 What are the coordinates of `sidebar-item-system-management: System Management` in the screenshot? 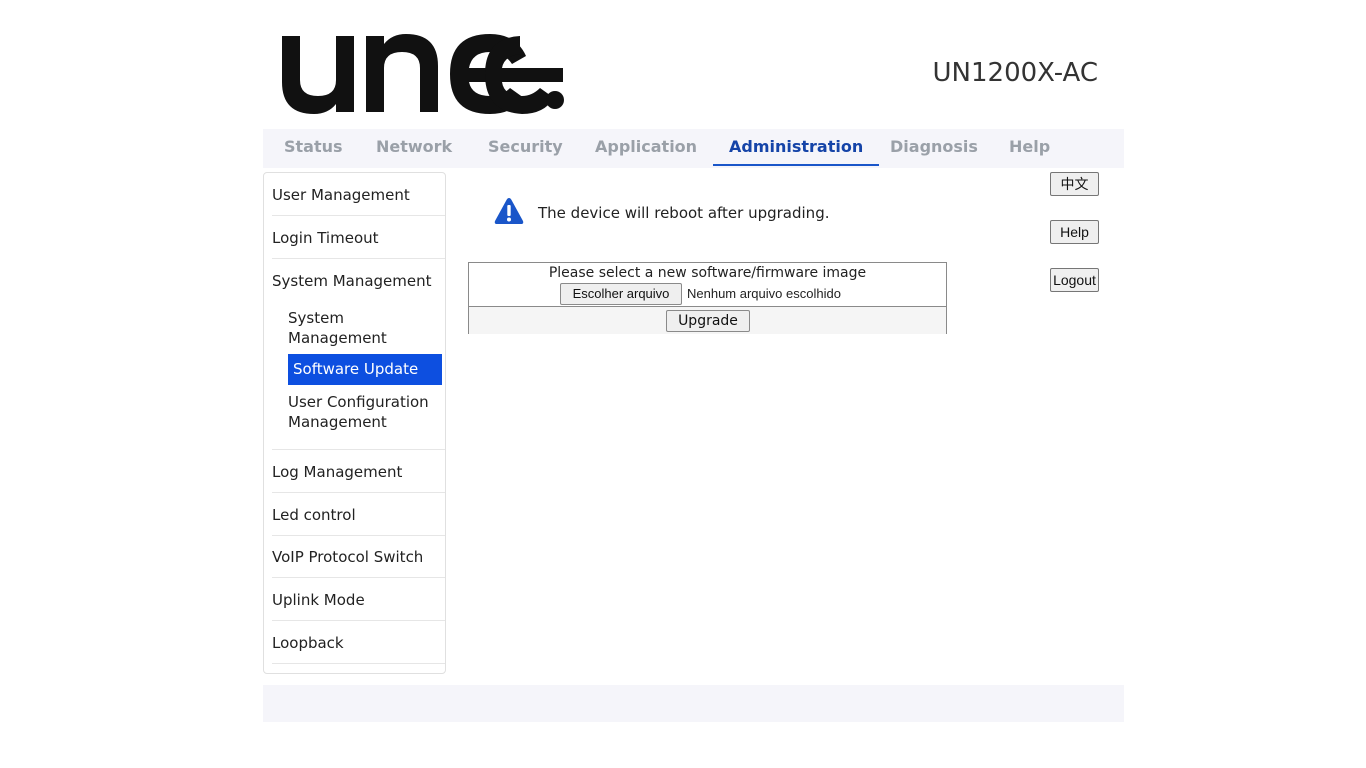 It's located at (358, 281).